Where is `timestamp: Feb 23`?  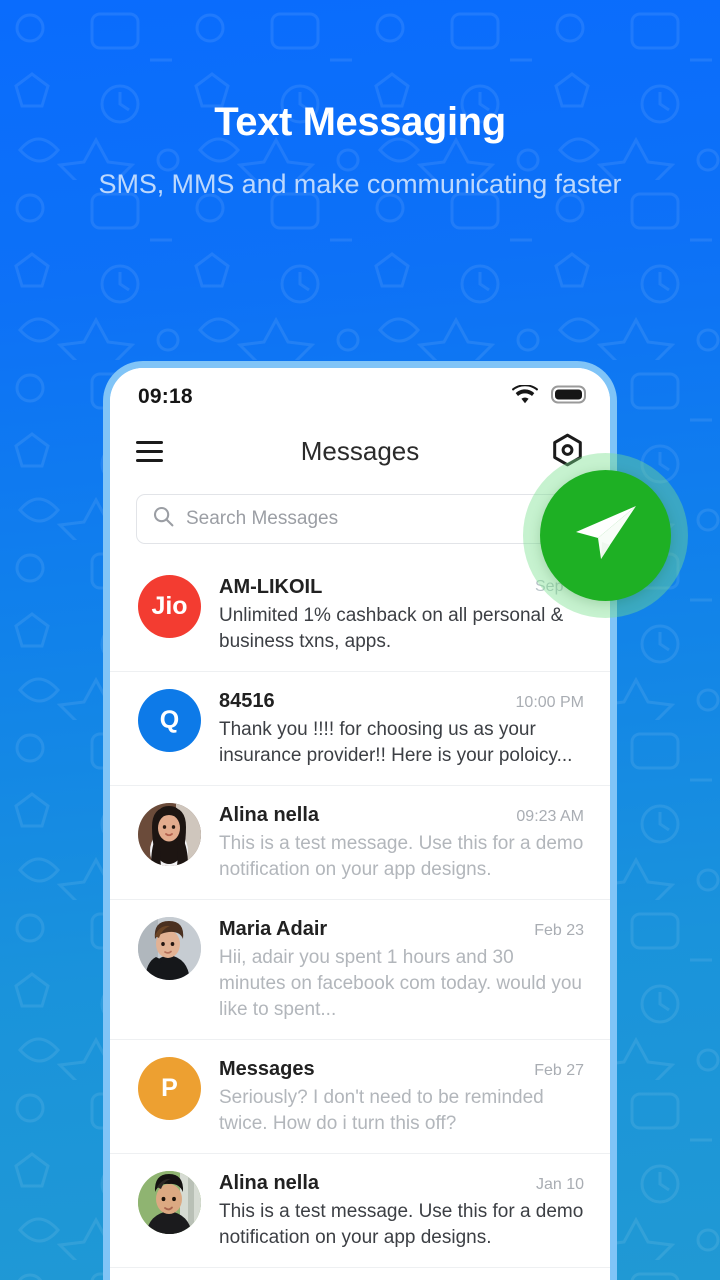 timestamp: Feb 23 is located at coordinates (559, 930).